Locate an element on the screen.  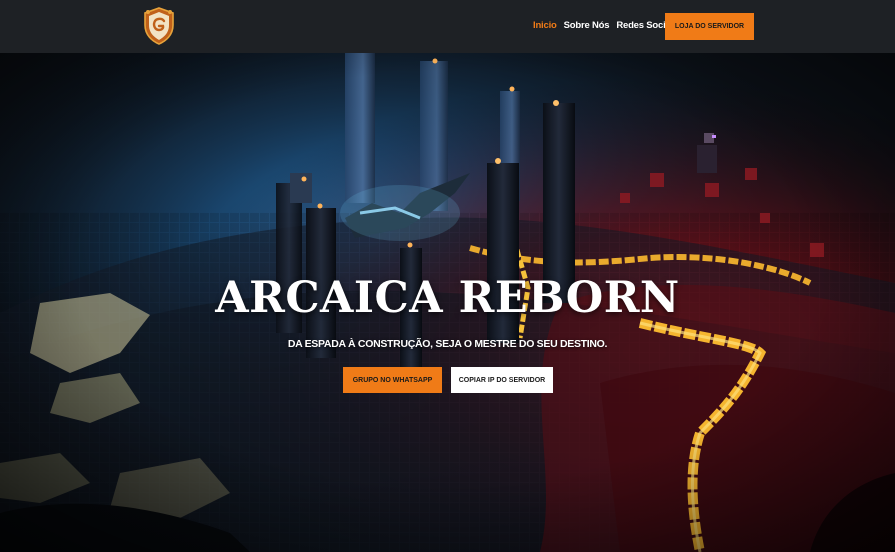
main-nav: Inicio Sobre Nós Redes Sociais is located at coordinates (605, 25).